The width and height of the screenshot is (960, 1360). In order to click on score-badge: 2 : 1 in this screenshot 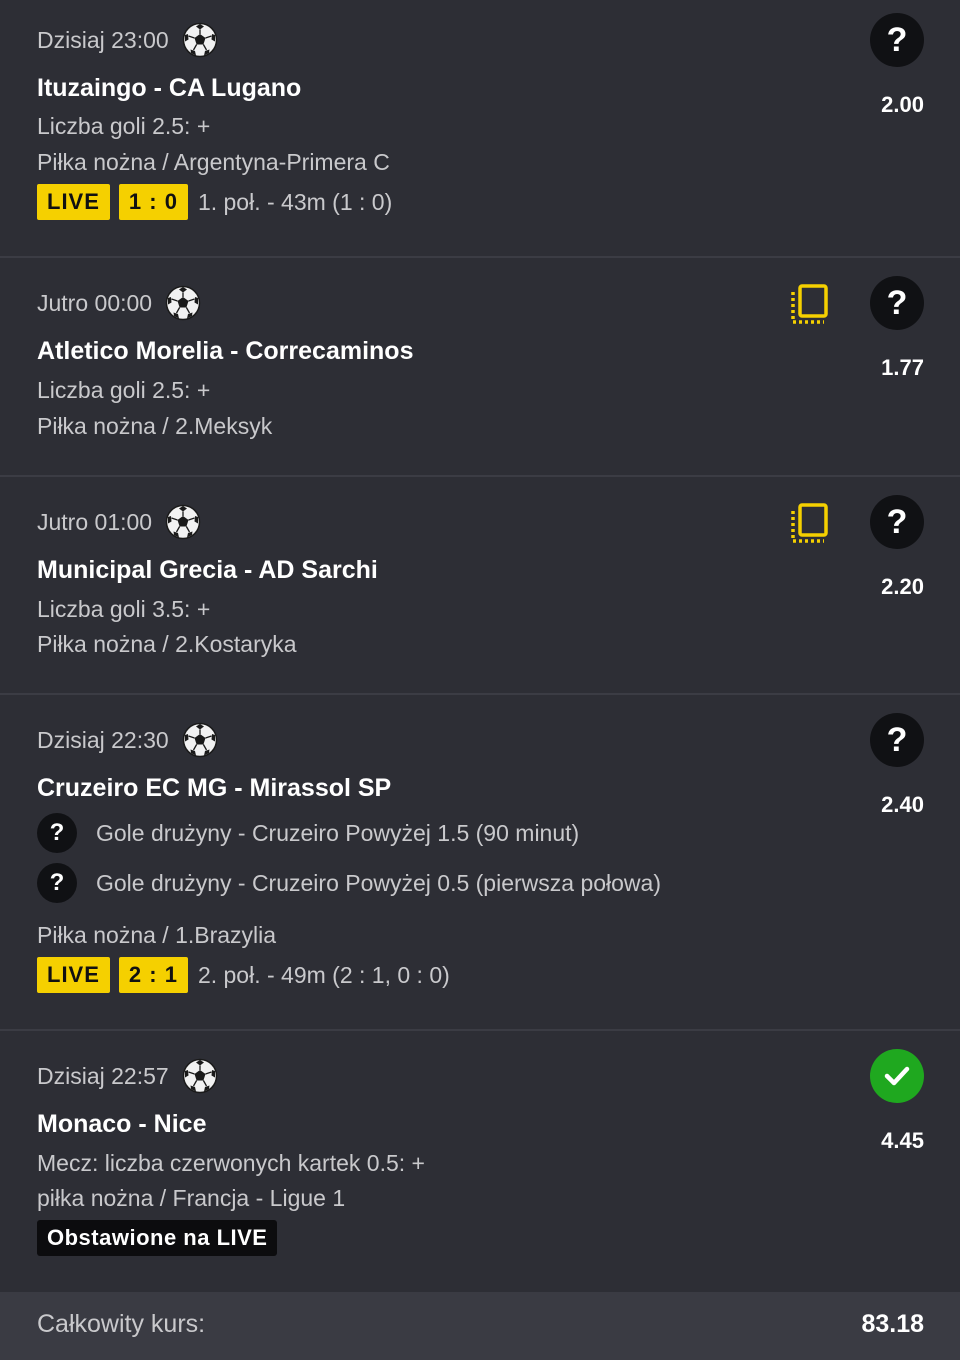, I will do `click(153, 975)`.